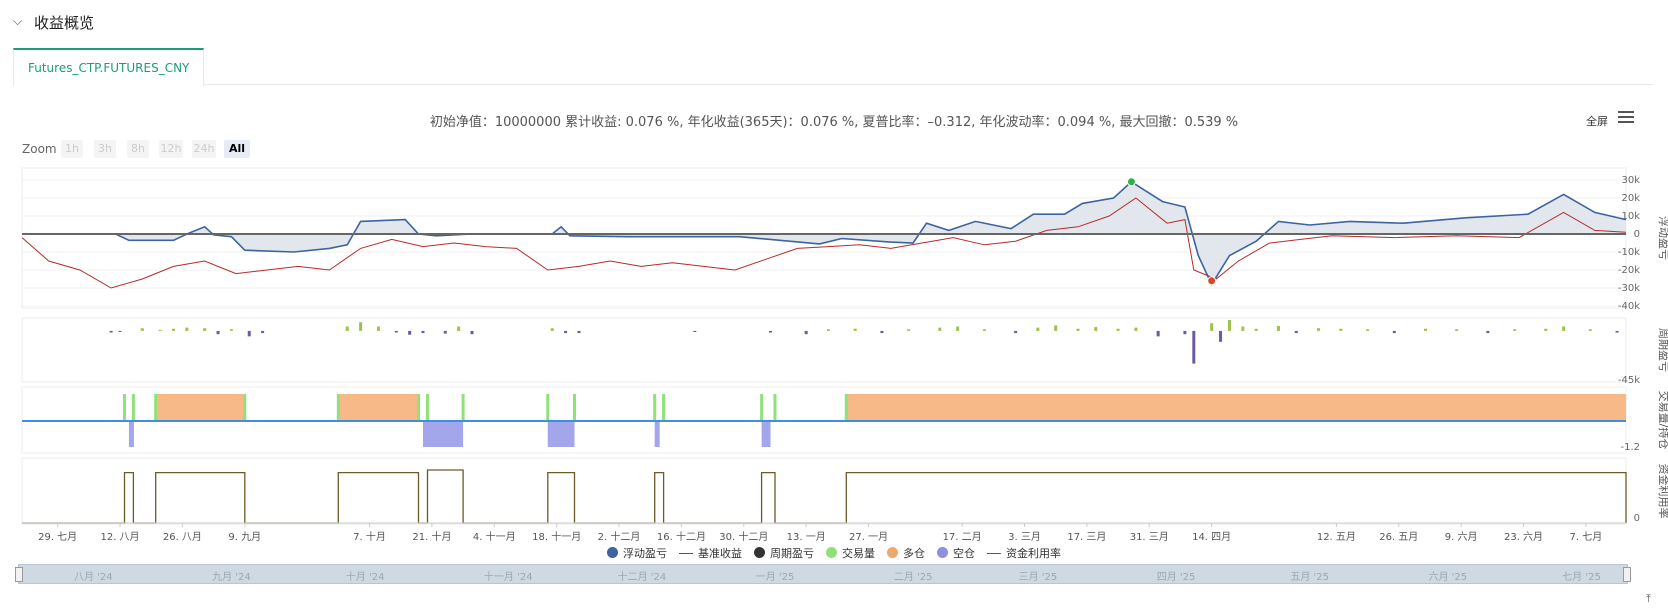 This screenshot has width=1668, height=608. I want to click on legend-item: 交易量, so click(850, 553).